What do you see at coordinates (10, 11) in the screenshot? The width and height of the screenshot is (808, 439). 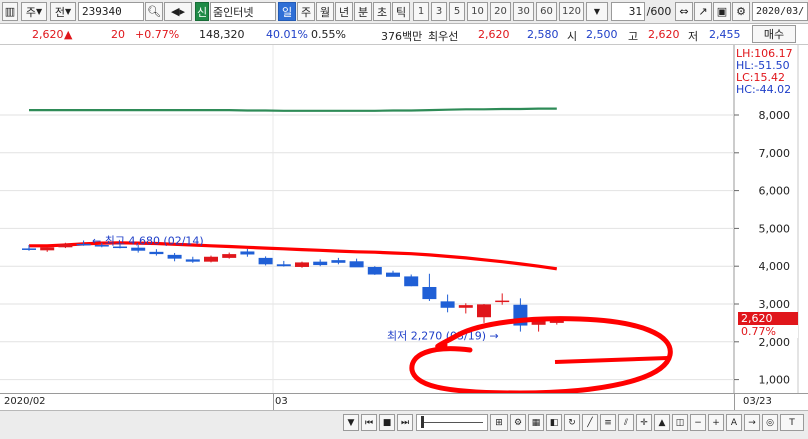 I see `panel-icon: ▥` at bounding box center [10, 11].